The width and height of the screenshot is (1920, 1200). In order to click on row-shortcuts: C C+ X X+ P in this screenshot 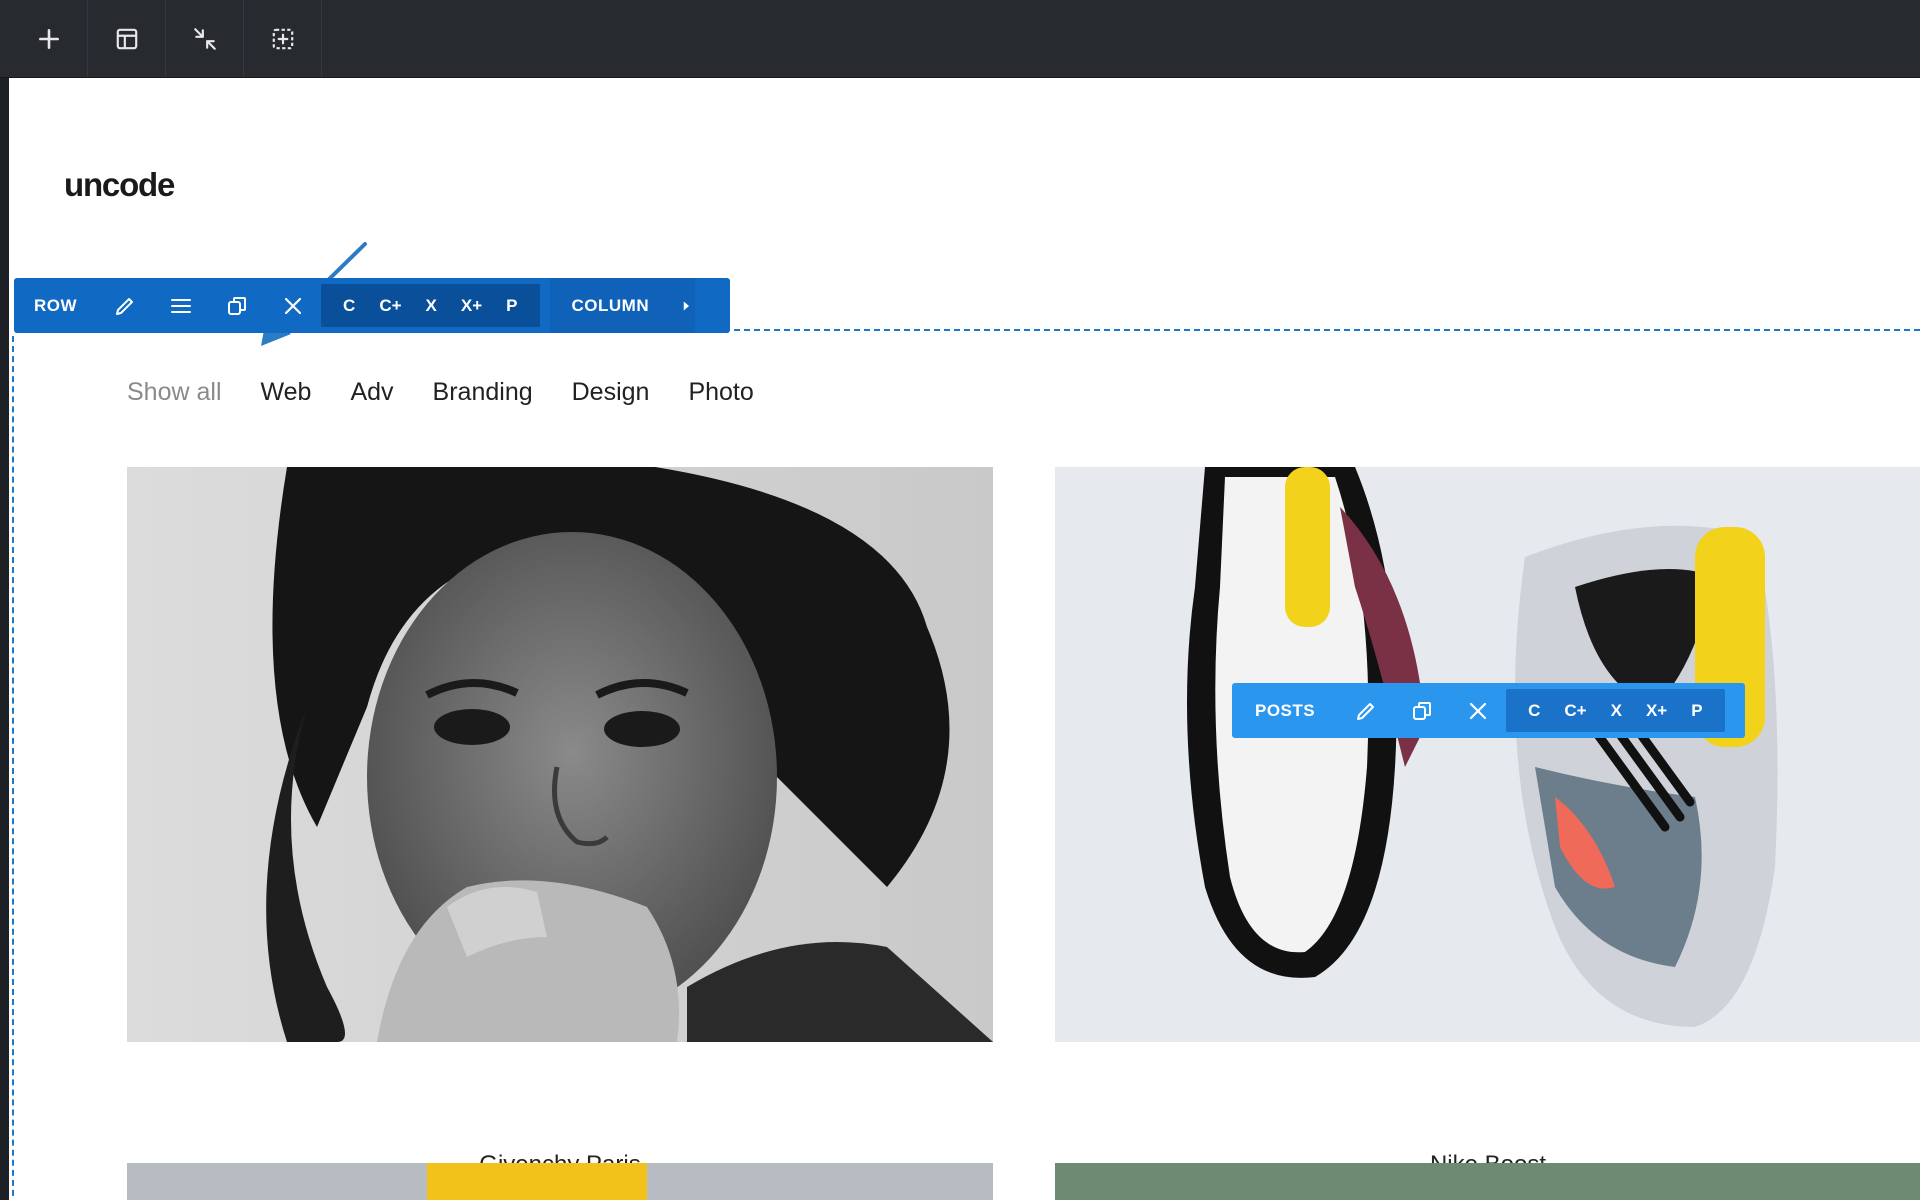, I will do `click(430, 305)`.